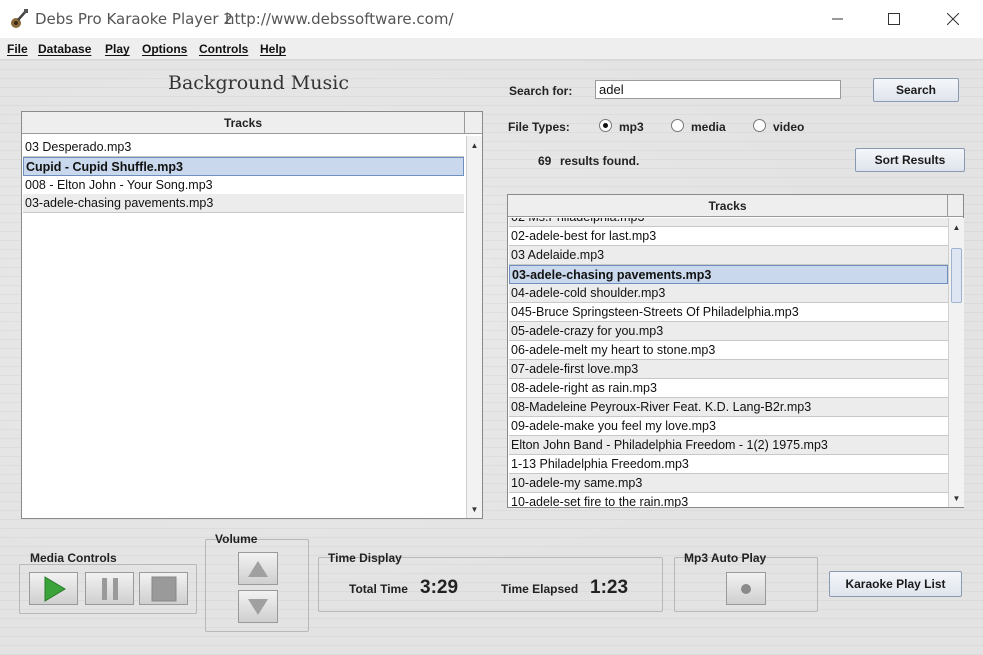  What do you see at coordinates (605, 125) in the screenshot?
I see `radio-mp3` at bounding box center [605, 125].